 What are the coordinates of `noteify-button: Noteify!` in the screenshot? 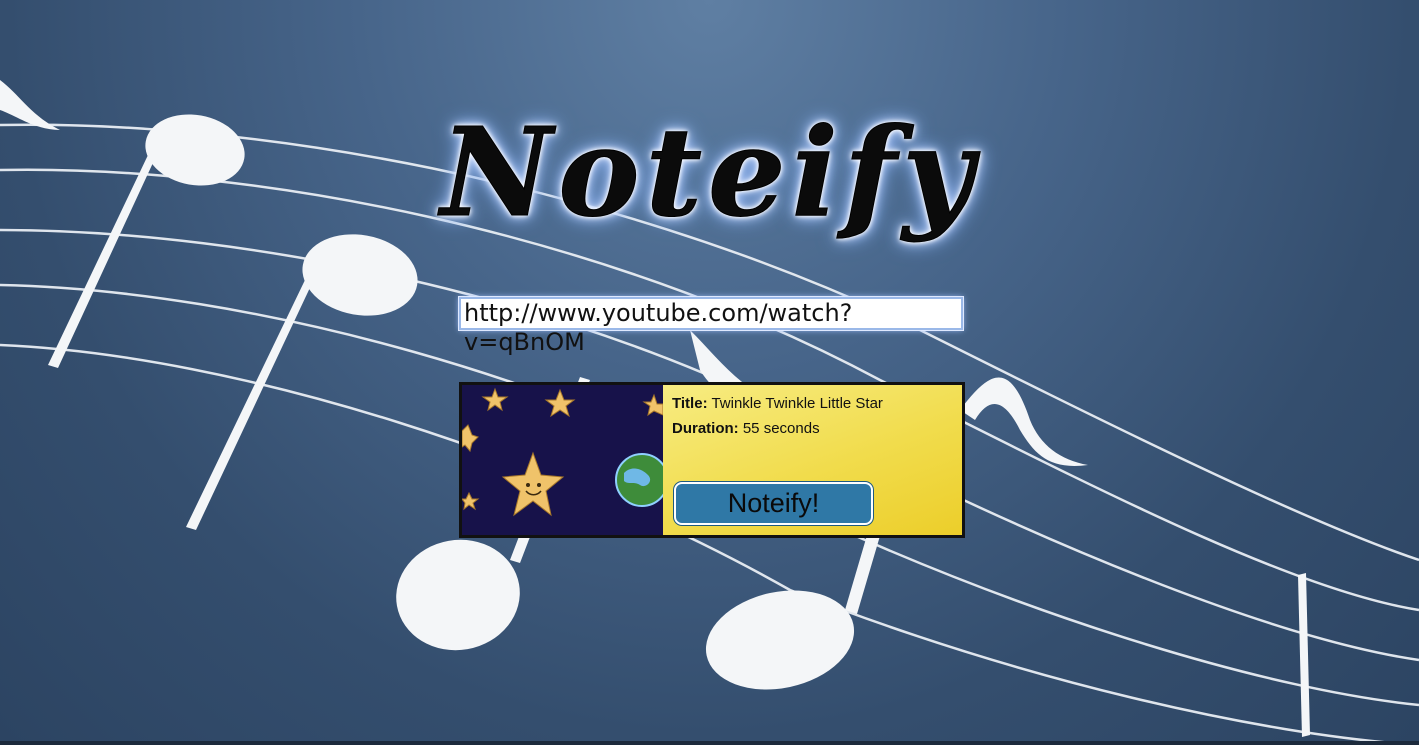 It's located at (773, 503).